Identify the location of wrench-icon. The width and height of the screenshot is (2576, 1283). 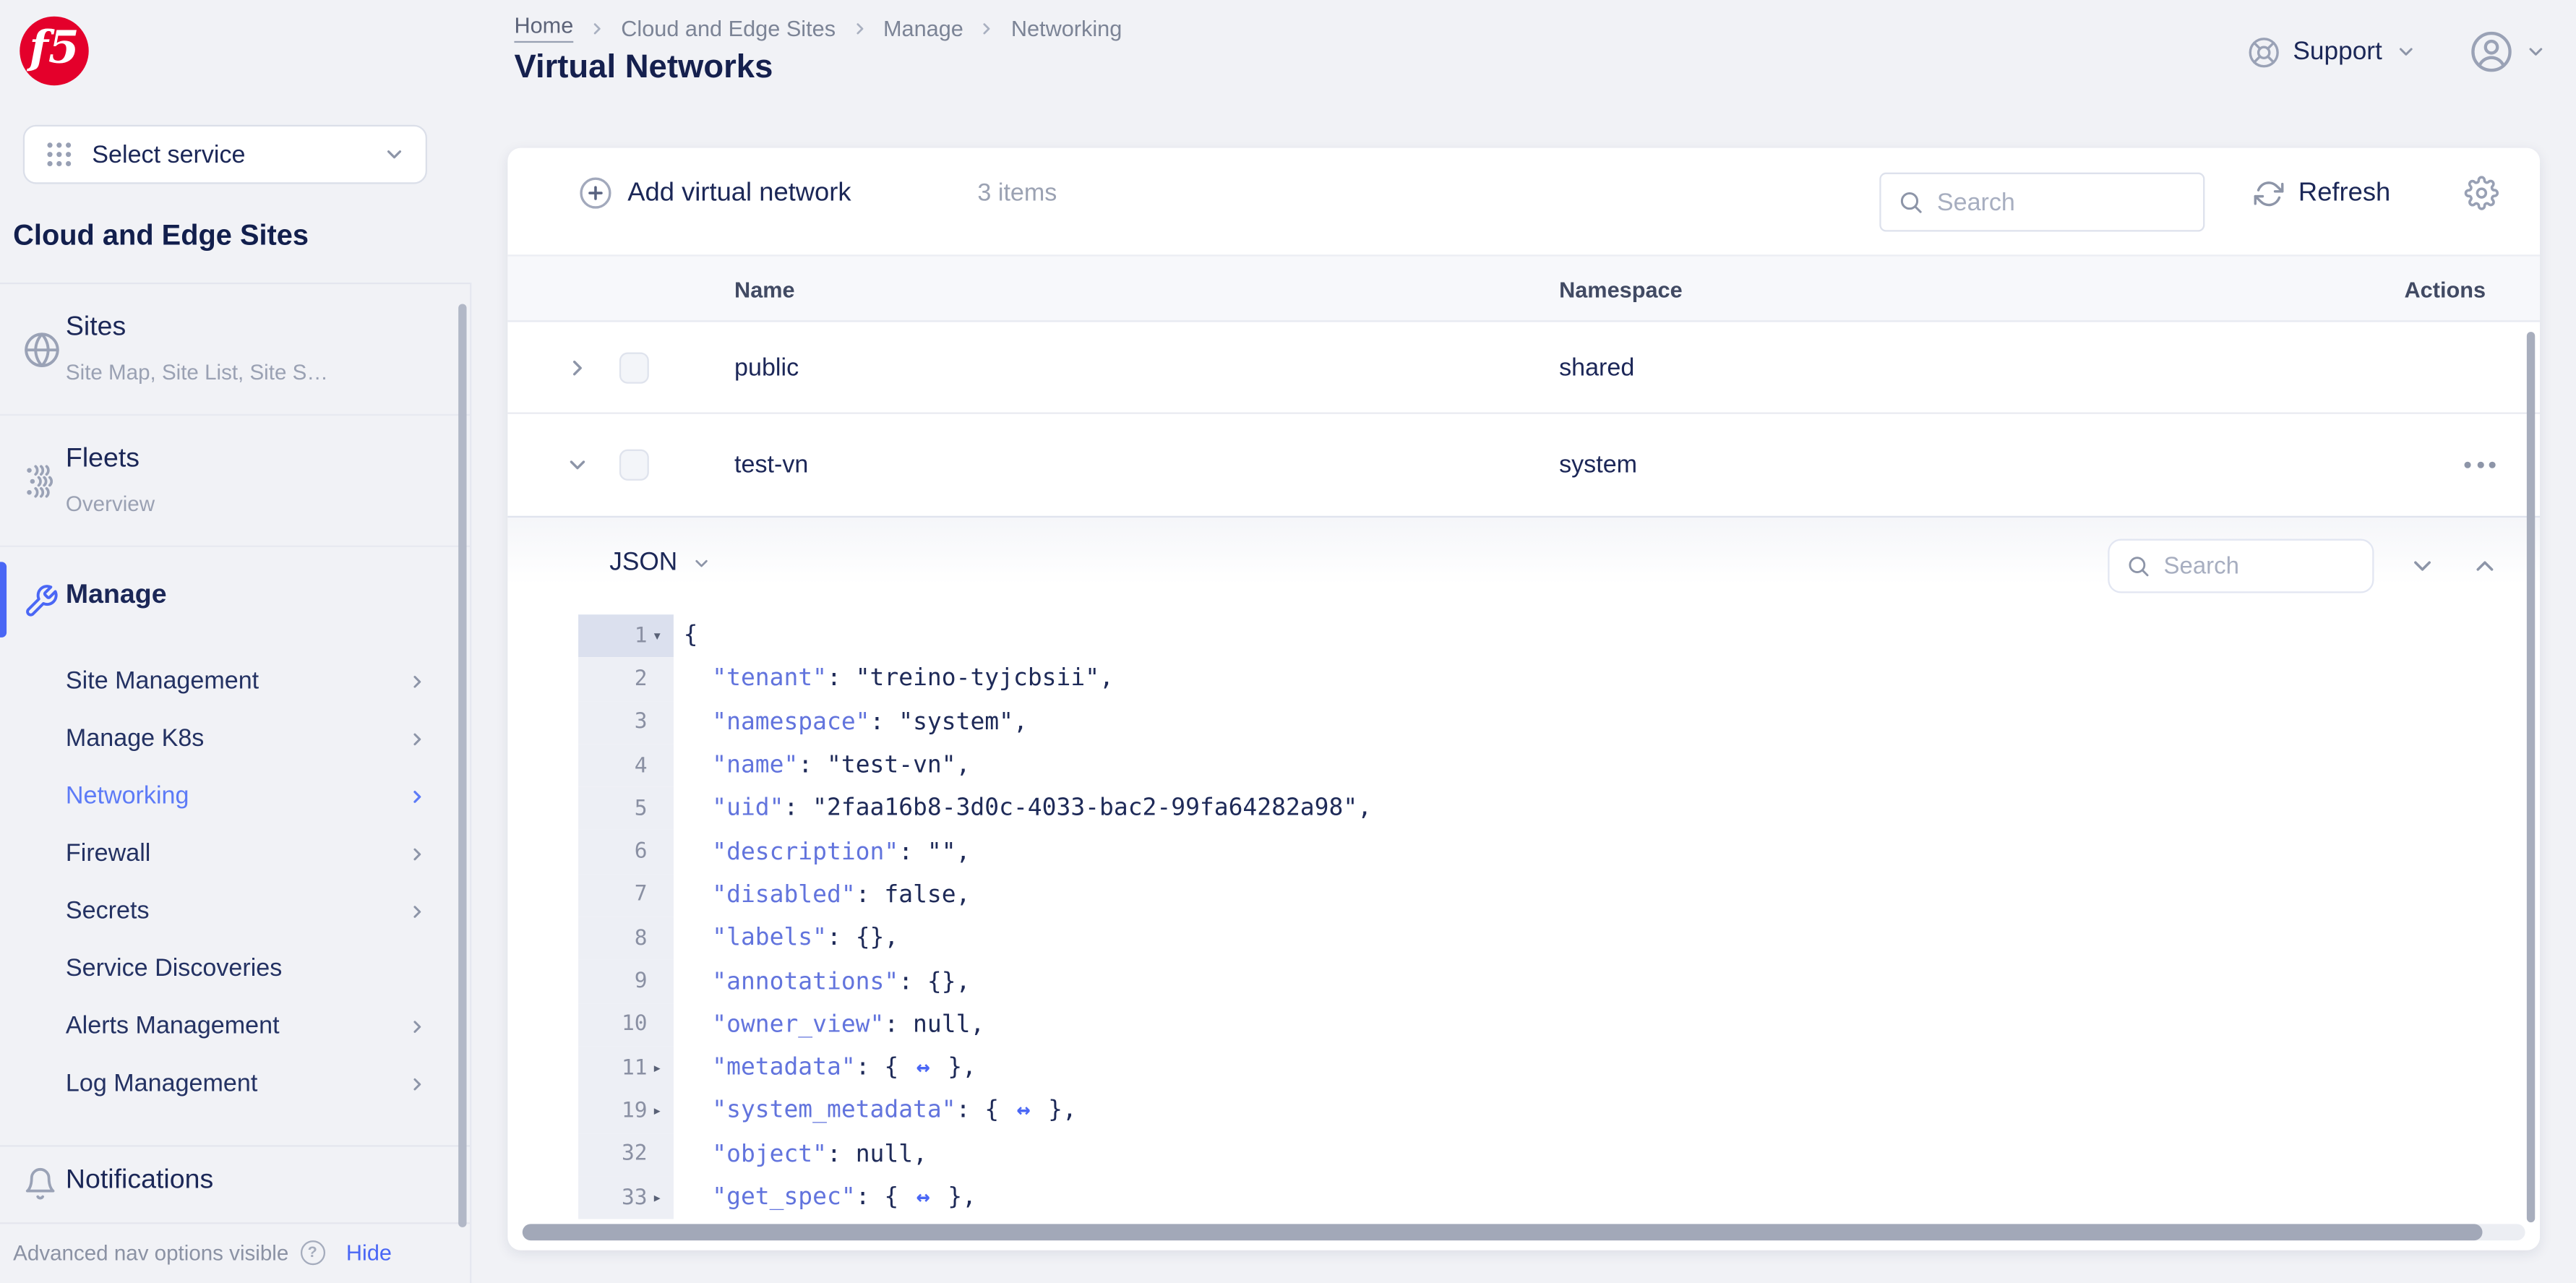
(41, 601).